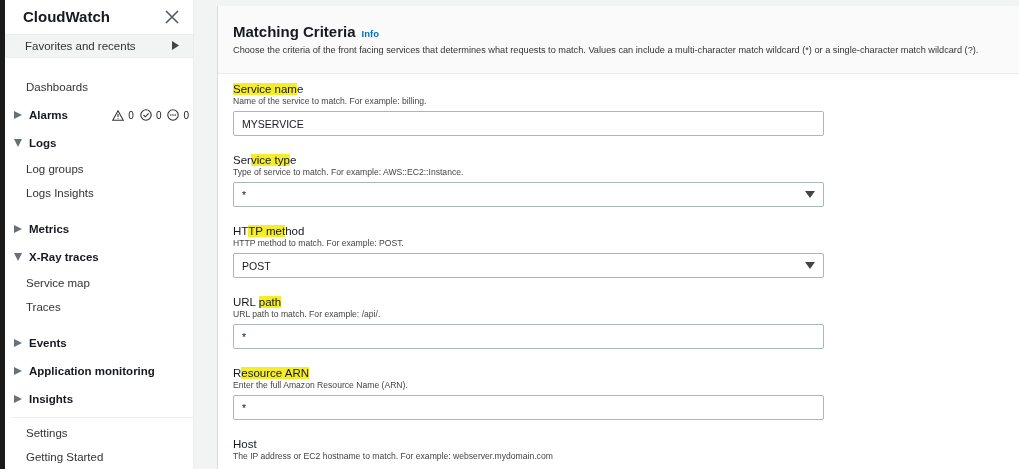  Describe the element at coordinates (330, 101) in the screenshot. I see `field-hint: Name of the service to match. For example: billing.` at that location.